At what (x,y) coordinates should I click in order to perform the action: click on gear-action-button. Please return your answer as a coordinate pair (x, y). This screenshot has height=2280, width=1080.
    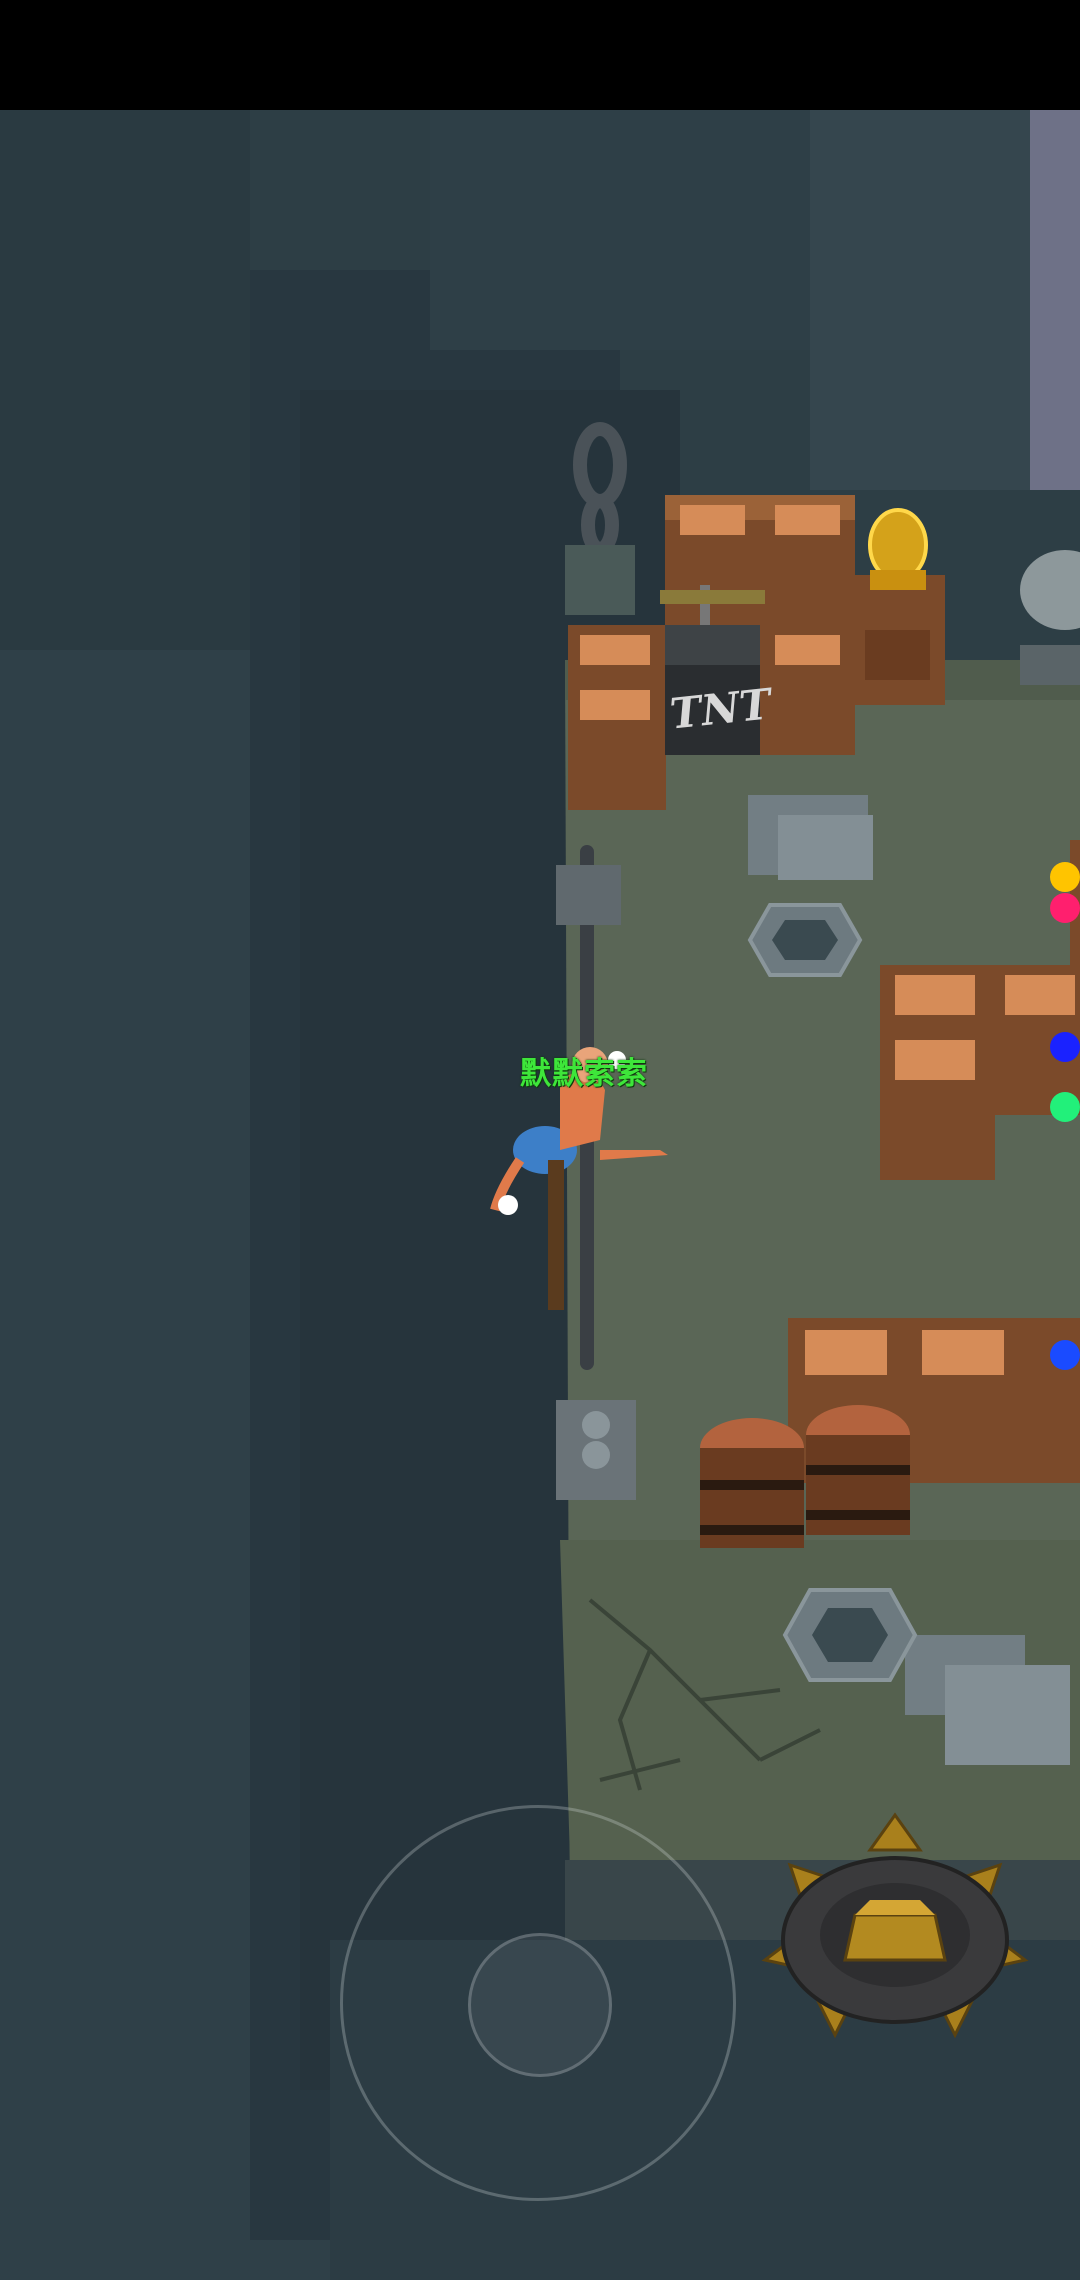
    Looking at the image, I should click on (895, 1925).